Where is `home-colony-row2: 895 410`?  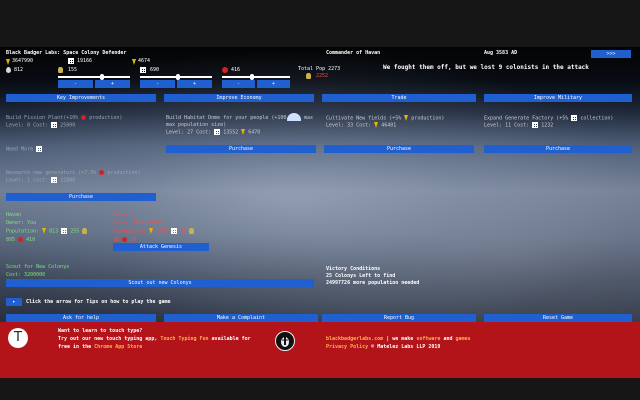
home-colony-row2: 895 410 is located at coordinates (21, 240).